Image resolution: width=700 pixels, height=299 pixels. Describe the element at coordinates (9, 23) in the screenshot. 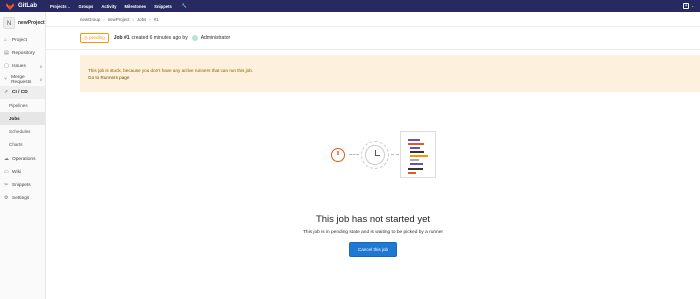

I see `project-avatar: N` at that location.